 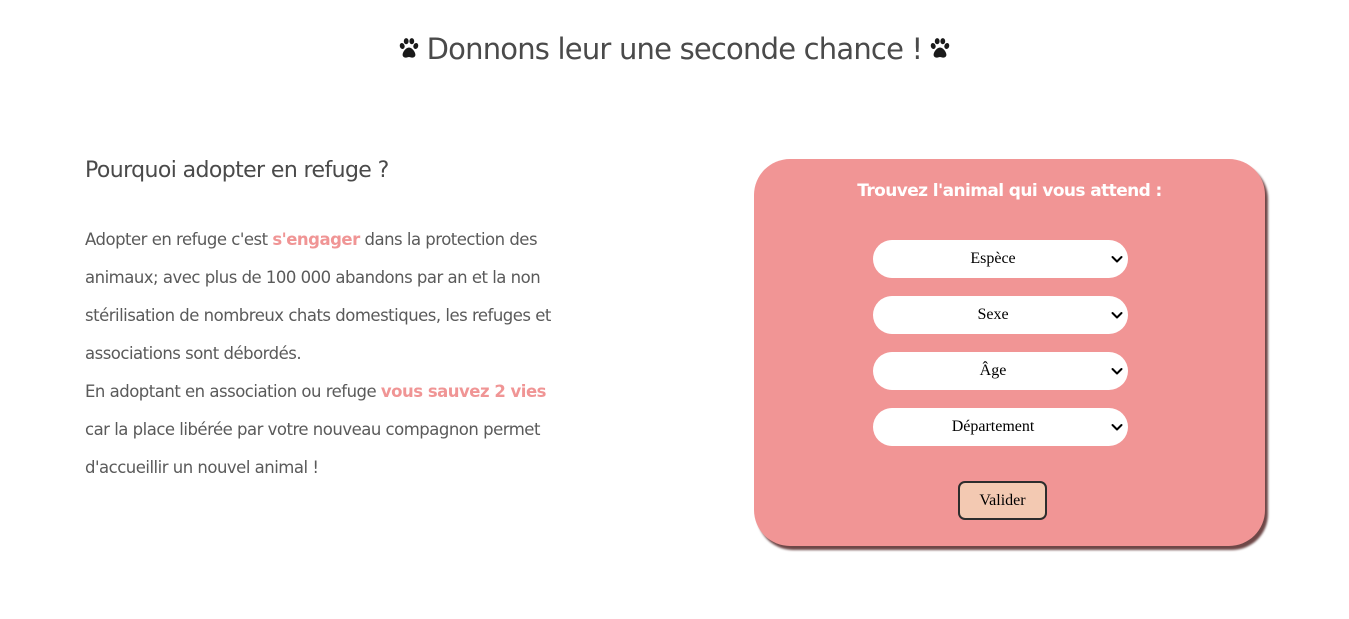 I want to click on age-select-value: Âge, so click(x=993, y=370).